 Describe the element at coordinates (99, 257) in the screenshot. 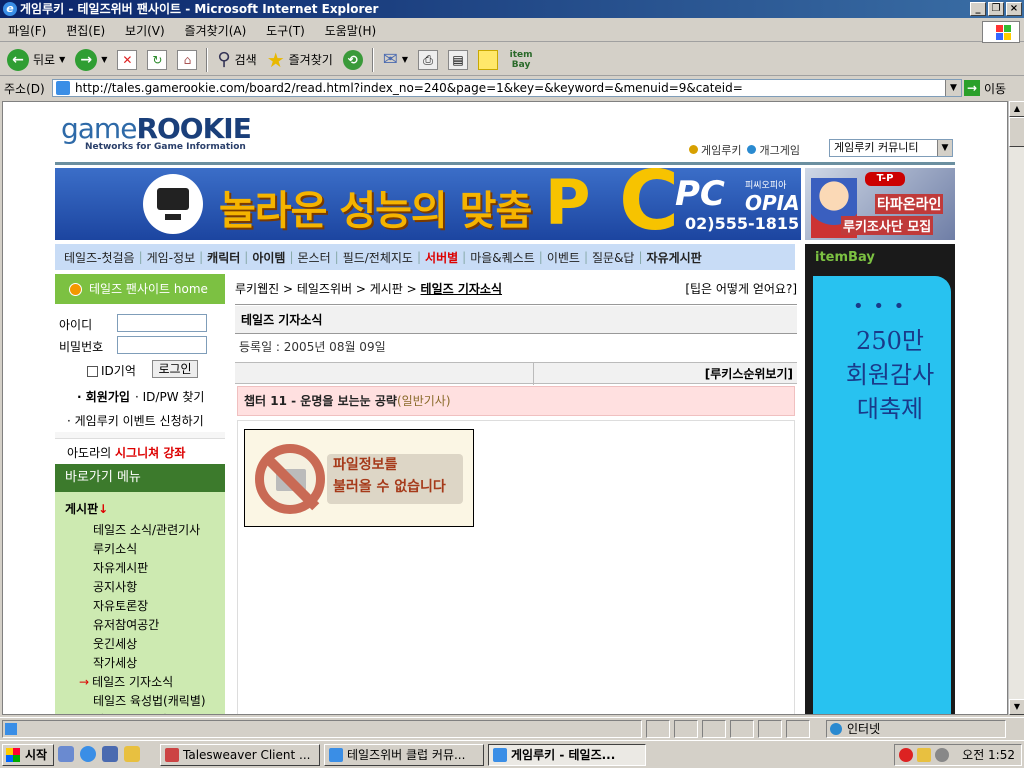

I see `nav-item: 테일즈-첫걸음` at that location.